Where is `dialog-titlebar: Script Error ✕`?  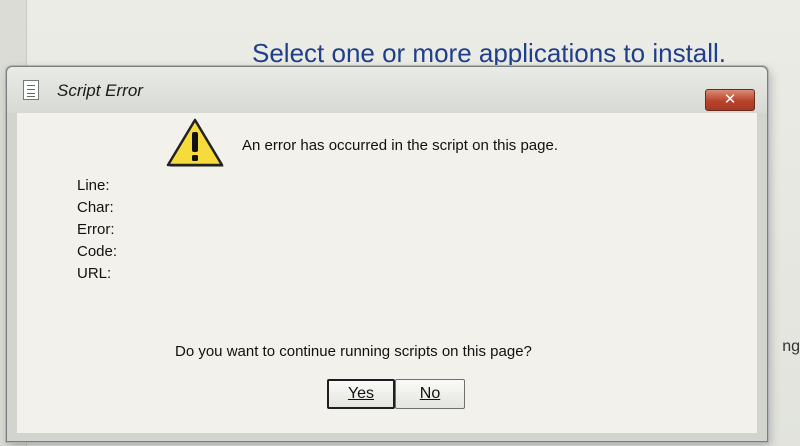
dialog-titlebar: Script Error ✕ is located at coordinates (387, 90).